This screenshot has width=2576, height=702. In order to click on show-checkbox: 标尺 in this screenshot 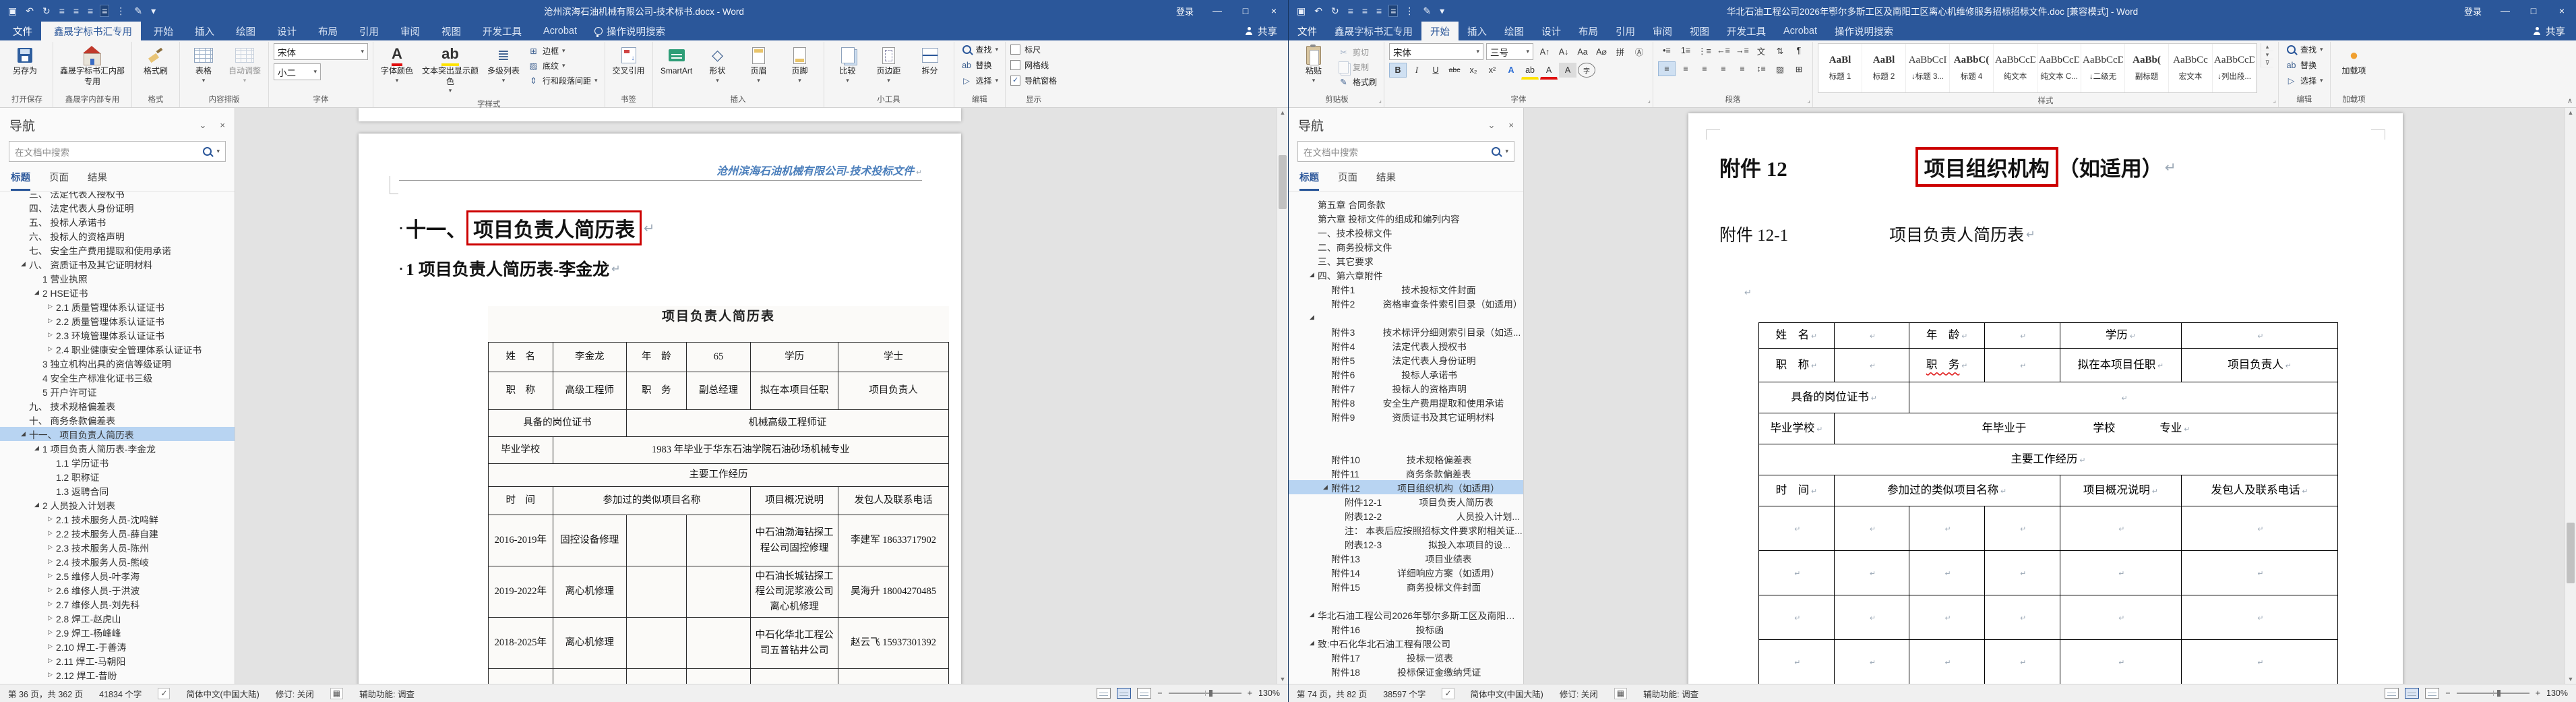, I will do `click(1025, 49)`.